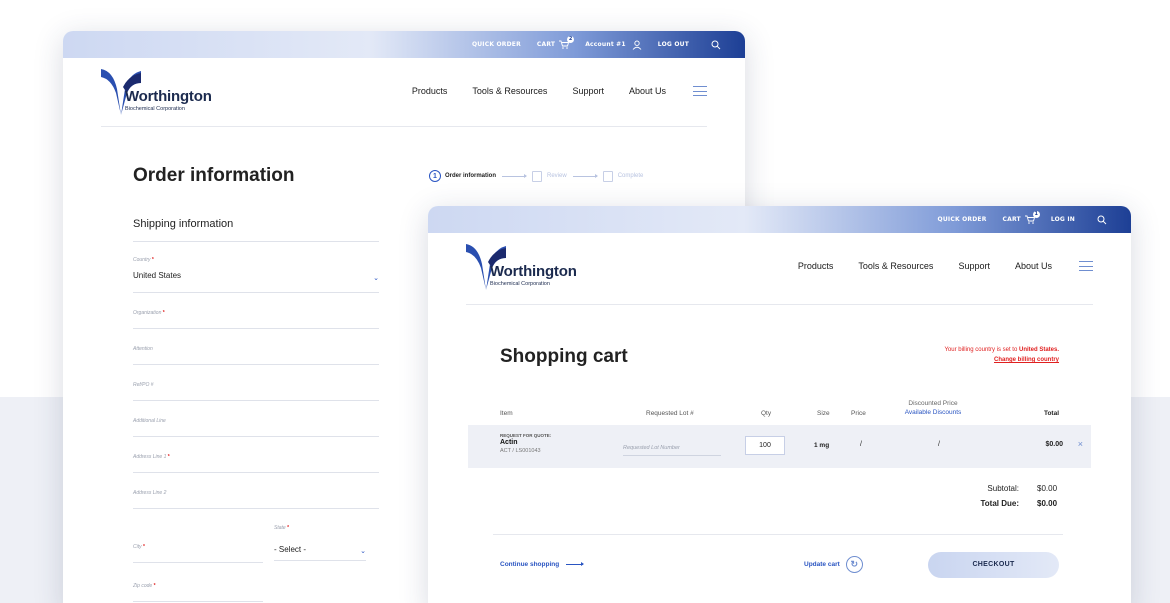 This screenshot has width=1170, height=603. I want to click on col-total: Total, so click(1051, 413).